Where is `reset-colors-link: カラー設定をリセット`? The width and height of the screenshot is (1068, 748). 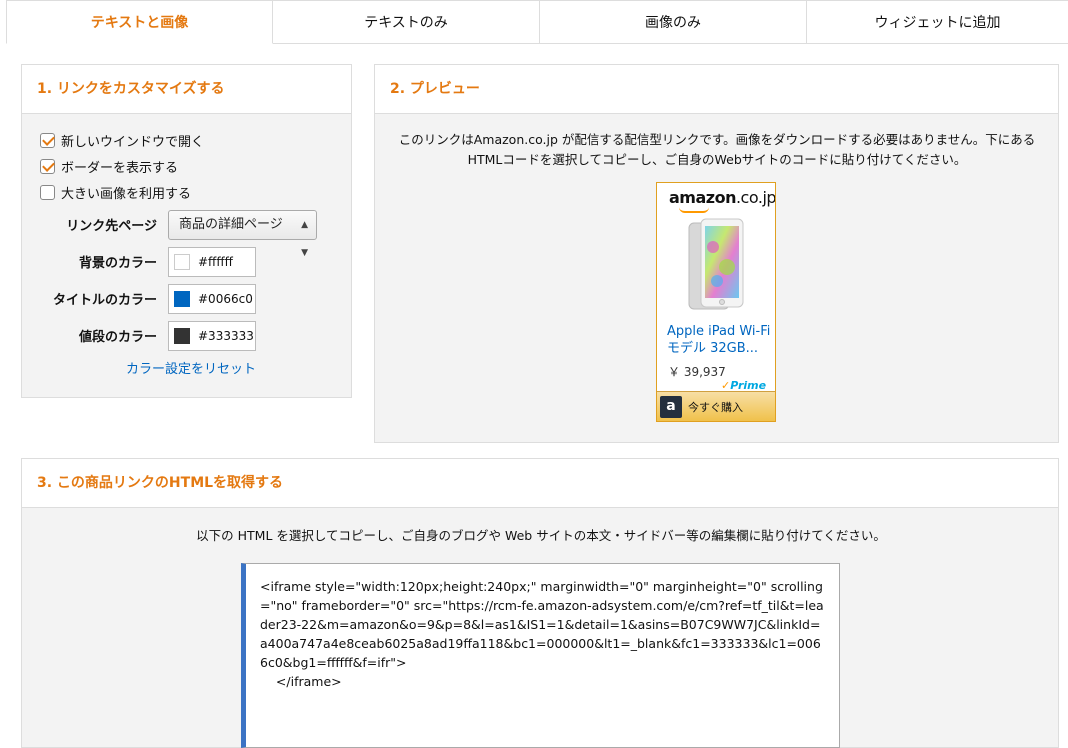 reset-colors-link: カラー設定をリセット is located at coordinates (139, 367).